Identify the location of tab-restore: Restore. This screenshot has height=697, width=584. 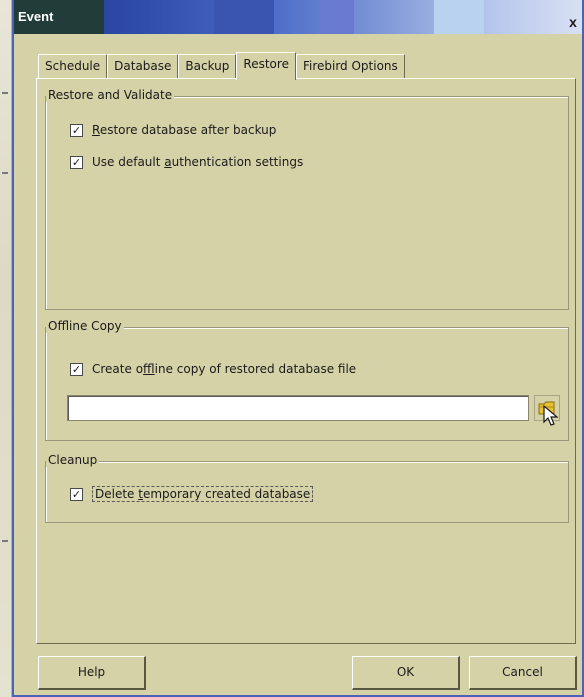
(266, 66).